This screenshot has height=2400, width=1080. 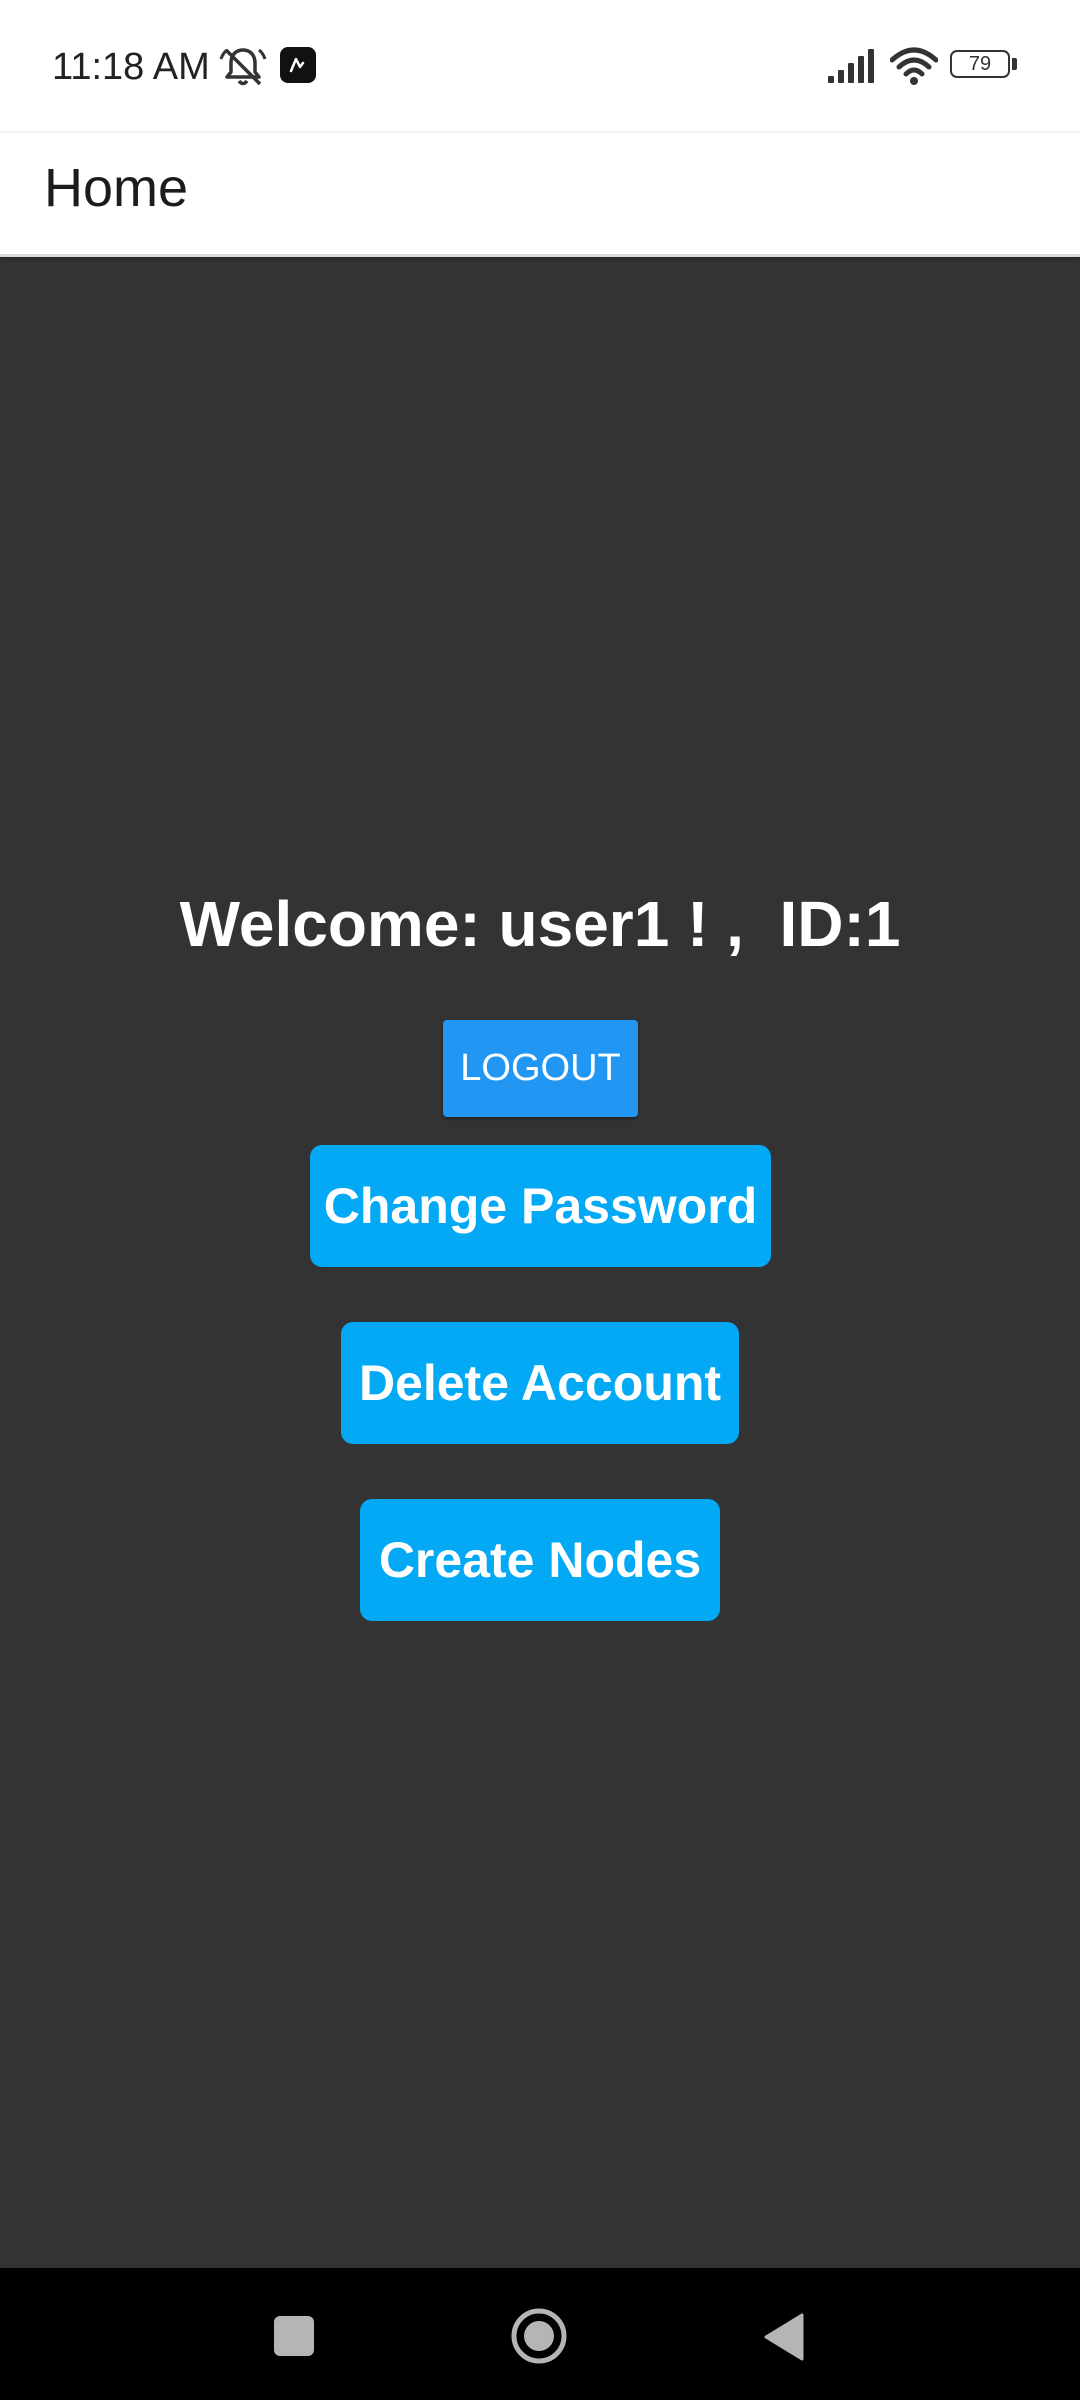 I want to click on home-icon, so click(x=539, y=2336).